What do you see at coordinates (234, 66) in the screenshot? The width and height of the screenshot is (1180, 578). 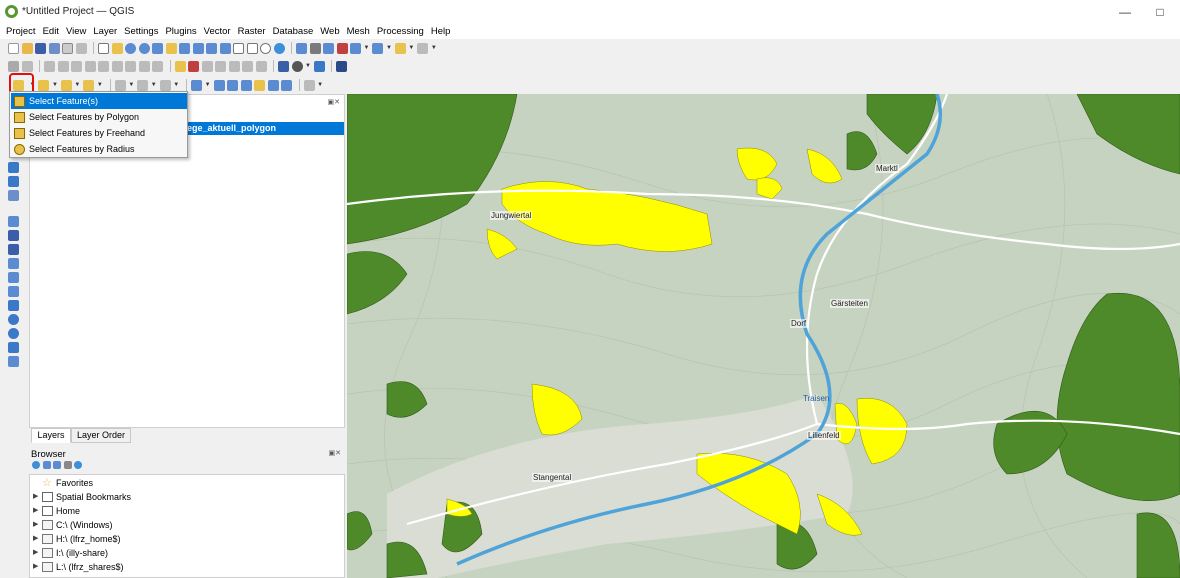 I see `label-rotate-icon` at bounding box center [234, 66].